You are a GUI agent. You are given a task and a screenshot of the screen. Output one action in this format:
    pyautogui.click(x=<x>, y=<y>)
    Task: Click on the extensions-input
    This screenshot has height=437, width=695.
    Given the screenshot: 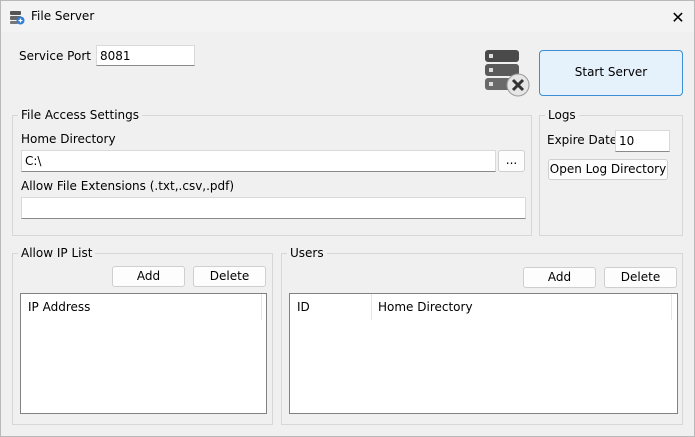 What is the action you would take?
    pyautogui.click(x=273, y=208)
    